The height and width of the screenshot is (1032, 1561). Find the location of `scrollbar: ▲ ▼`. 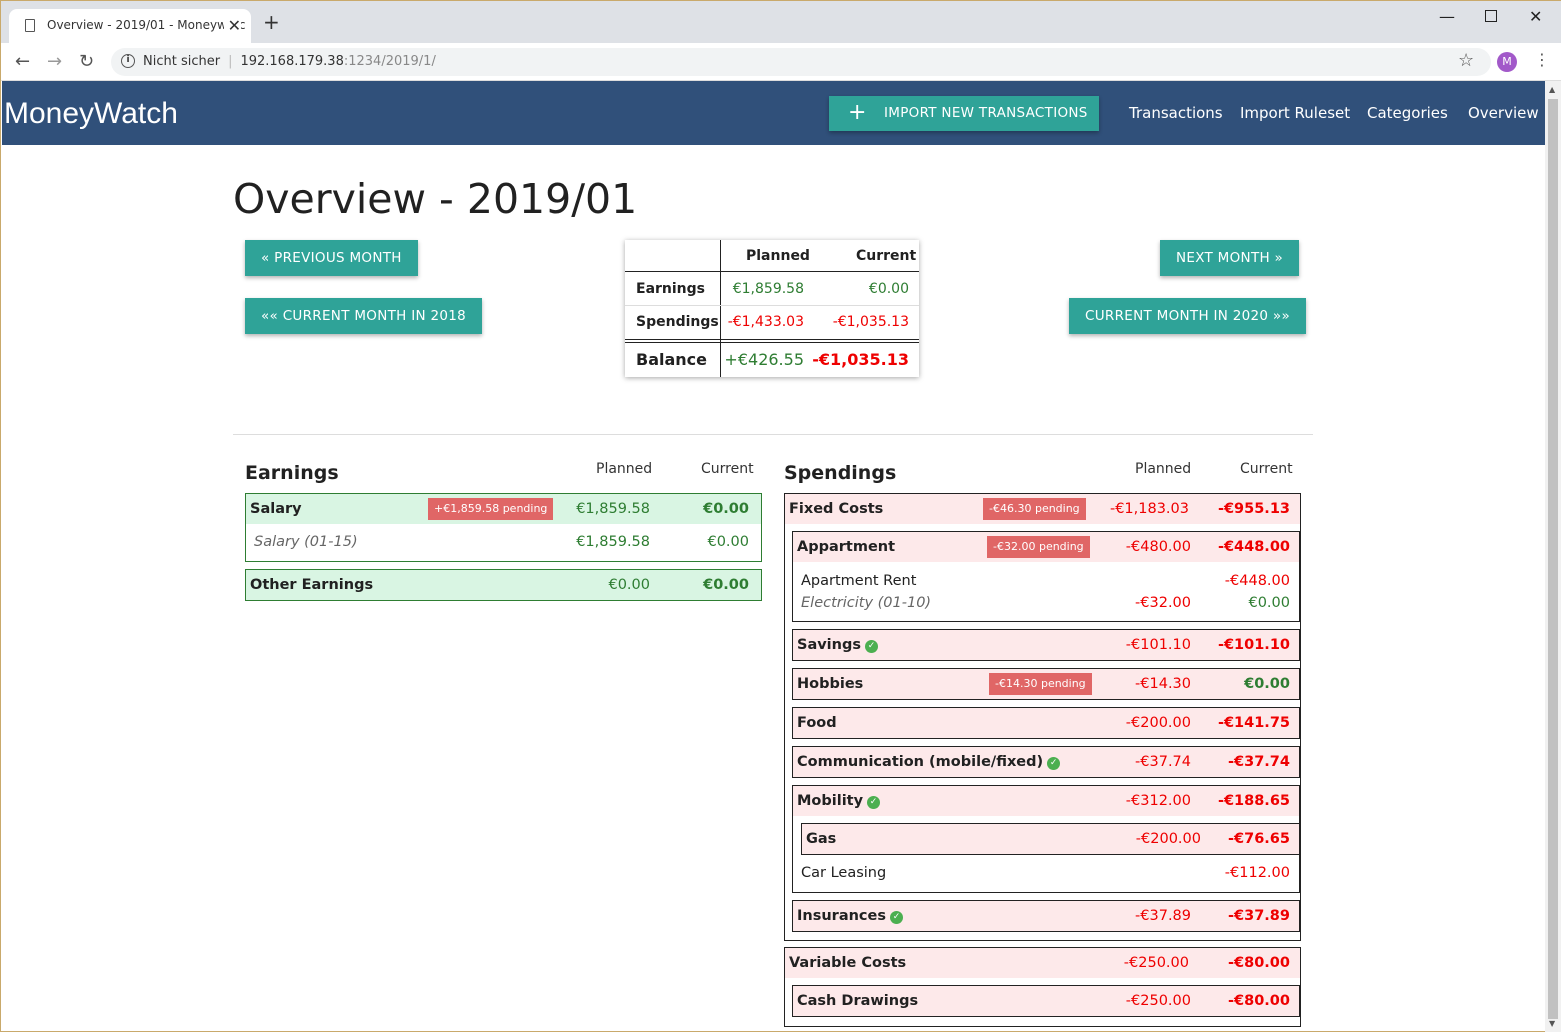

scrollbar: ▲ ▼ is located at coordinates (1553, 556).